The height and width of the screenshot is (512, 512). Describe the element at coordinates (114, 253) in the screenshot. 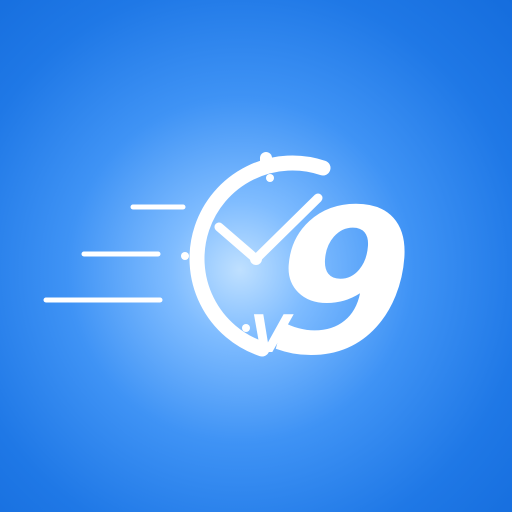

I see `speed-lines-icon` at that location.